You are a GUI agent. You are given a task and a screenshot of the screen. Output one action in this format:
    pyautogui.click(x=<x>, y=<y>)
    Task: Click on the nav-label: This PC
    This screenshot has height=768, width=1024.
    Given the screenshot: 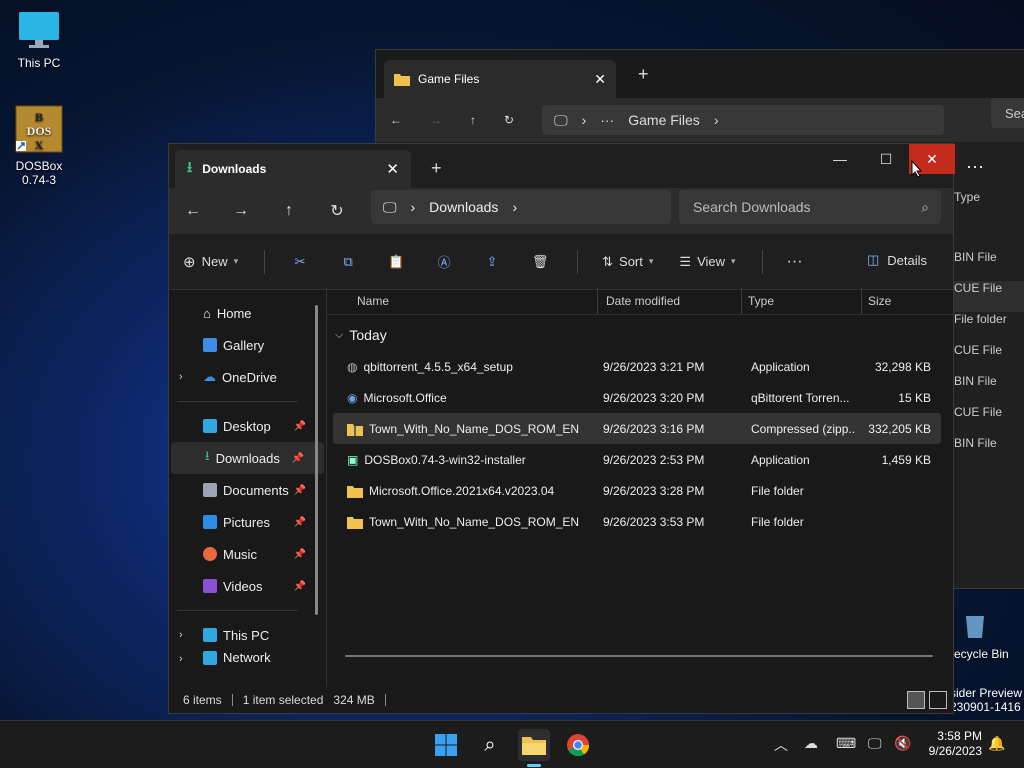 What is the action you would take?
    pyautogui.click(x=246, y=635)
    